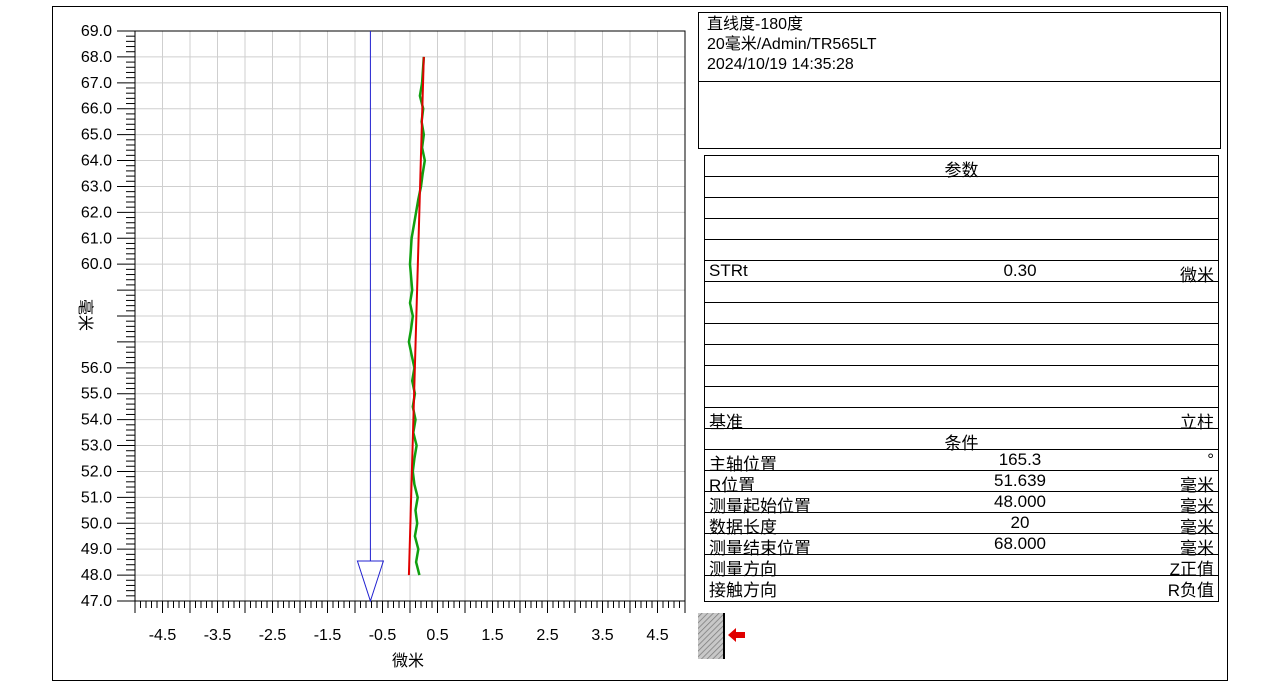 This screenshot has width=1280, height=689. I want to click on y-tick-label: 62.0, so click(96, 212).